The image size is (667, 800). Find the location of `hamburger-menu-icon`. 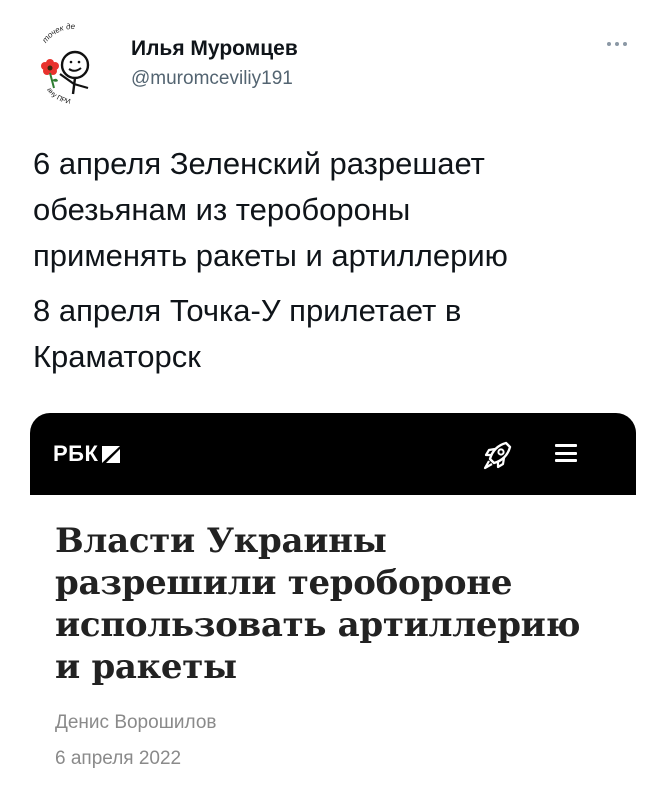

hamburger-menu-icon is located at coordinates (566, 453).